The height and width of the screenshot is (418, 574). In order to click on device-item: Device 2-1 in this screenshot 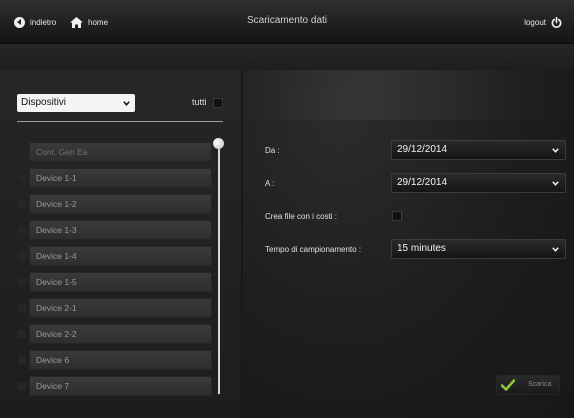, I will do `click(120, 308)`.